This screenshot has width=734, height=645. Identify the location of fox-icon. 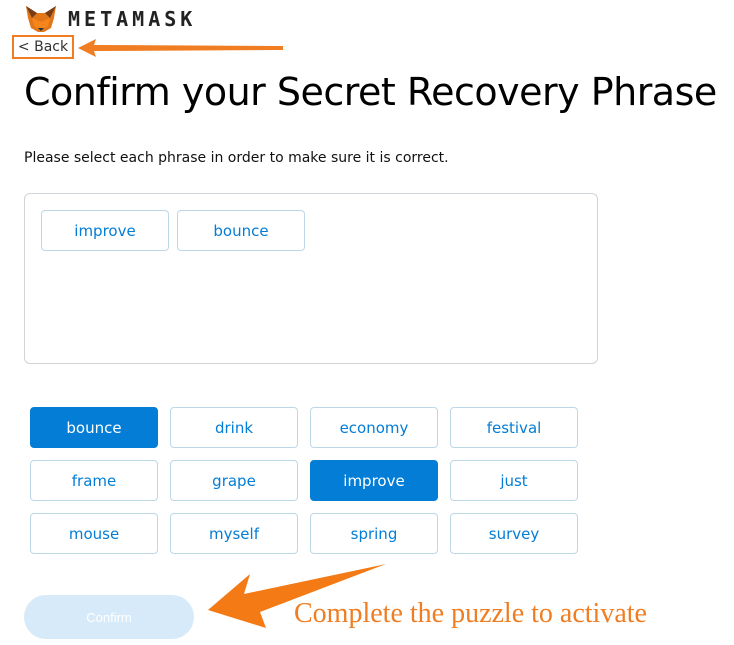
(41, 19).